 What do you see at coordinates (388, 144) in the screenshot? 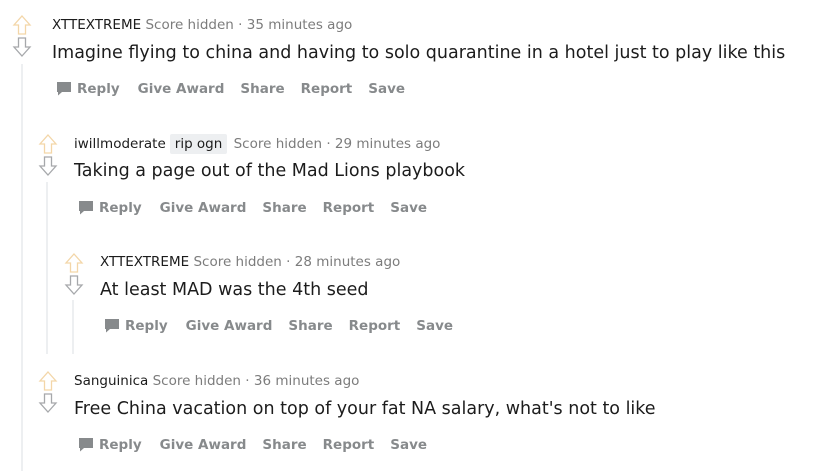
I see `timestamp-link: 29 minutes ago` at bounding box center [388, 144].